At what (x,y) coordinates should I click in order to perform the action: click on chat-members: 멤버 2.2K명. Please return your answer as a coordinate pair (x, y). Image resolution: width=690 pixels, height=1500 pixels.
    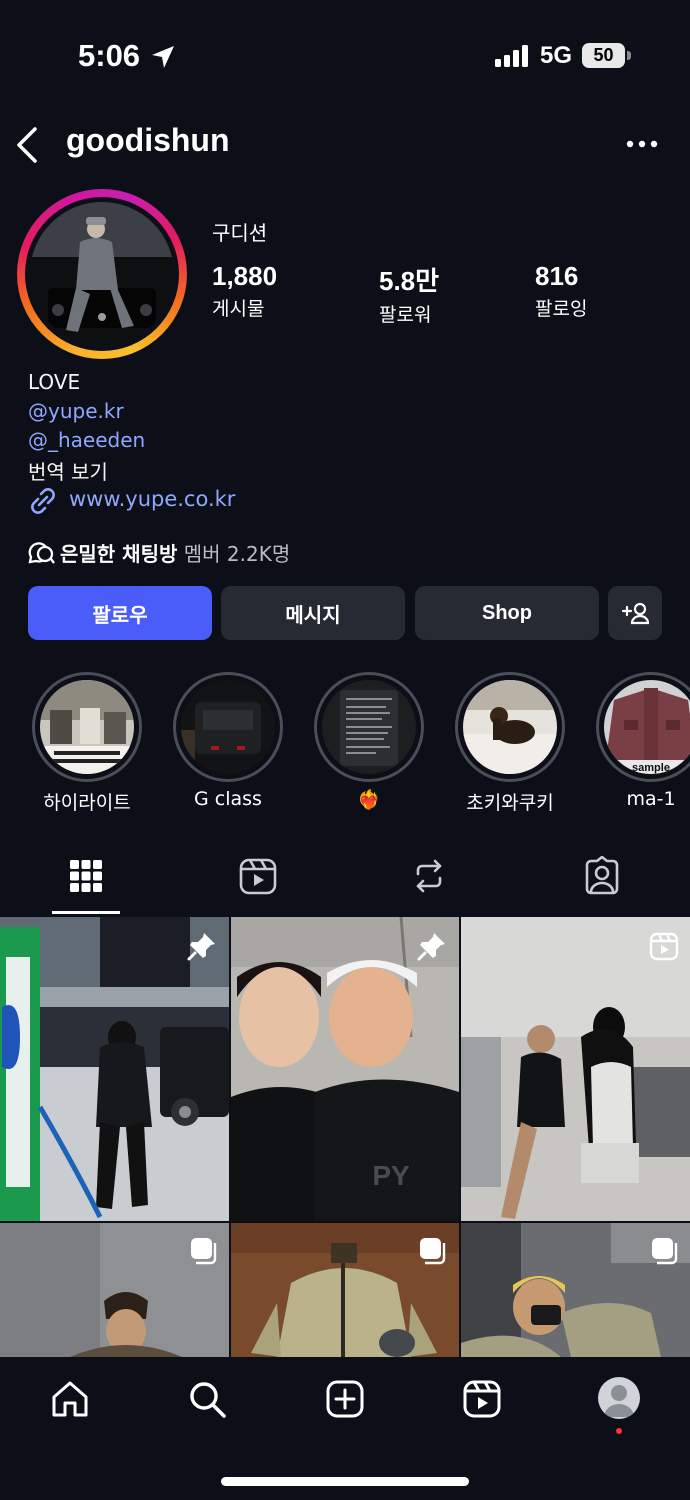
    Looking at the image, I should click on (237, 554).